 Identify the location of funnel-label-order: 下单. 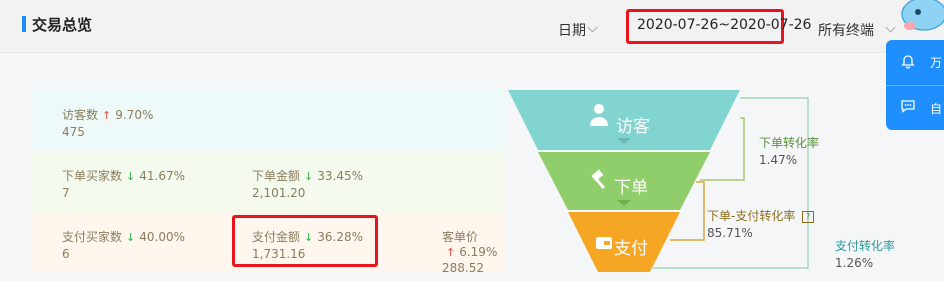
(631, 188).